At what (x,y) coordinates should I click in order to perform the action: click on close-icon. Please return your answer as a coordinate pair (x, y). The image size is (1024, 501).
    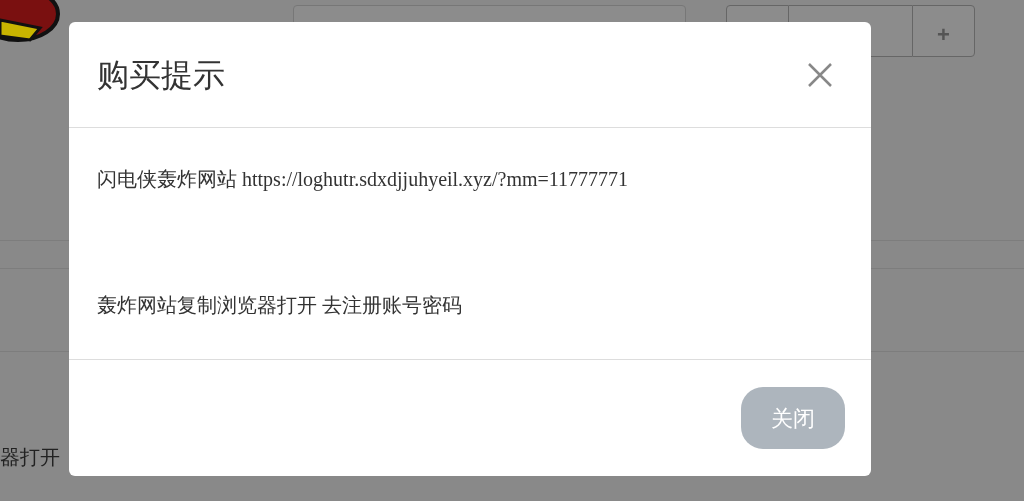
    Looking at the image, I should click on (820, 74).